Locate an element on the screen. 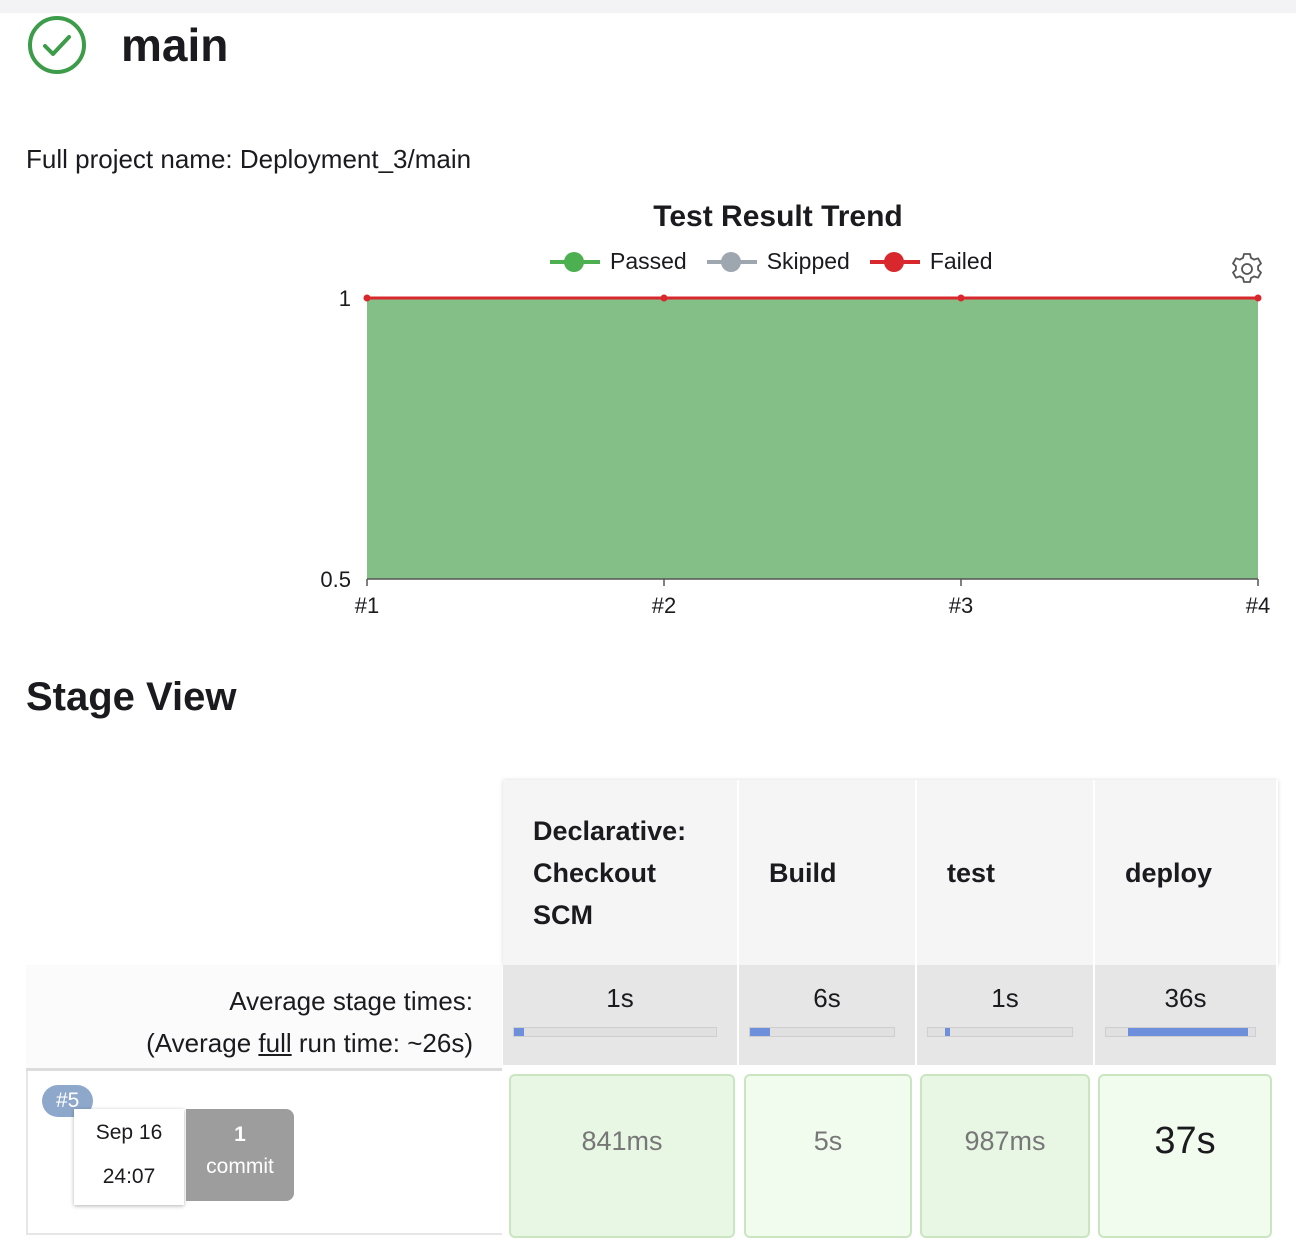 This screenshot has height=1242, width=1296. legend-swatch-passed is located at coordinates (575, 261).